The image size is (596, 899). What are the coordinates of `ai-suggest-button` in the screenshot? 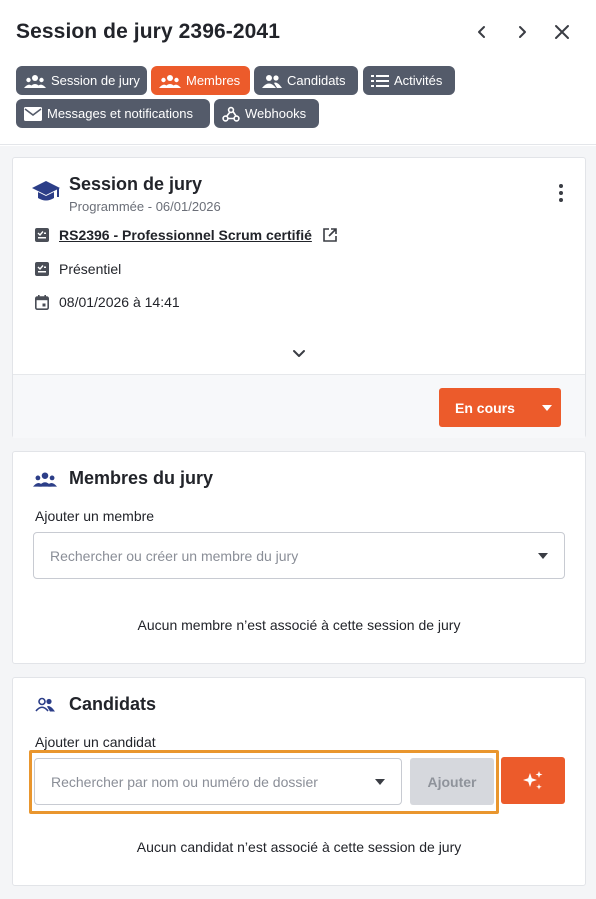 It's located at (533, 780).